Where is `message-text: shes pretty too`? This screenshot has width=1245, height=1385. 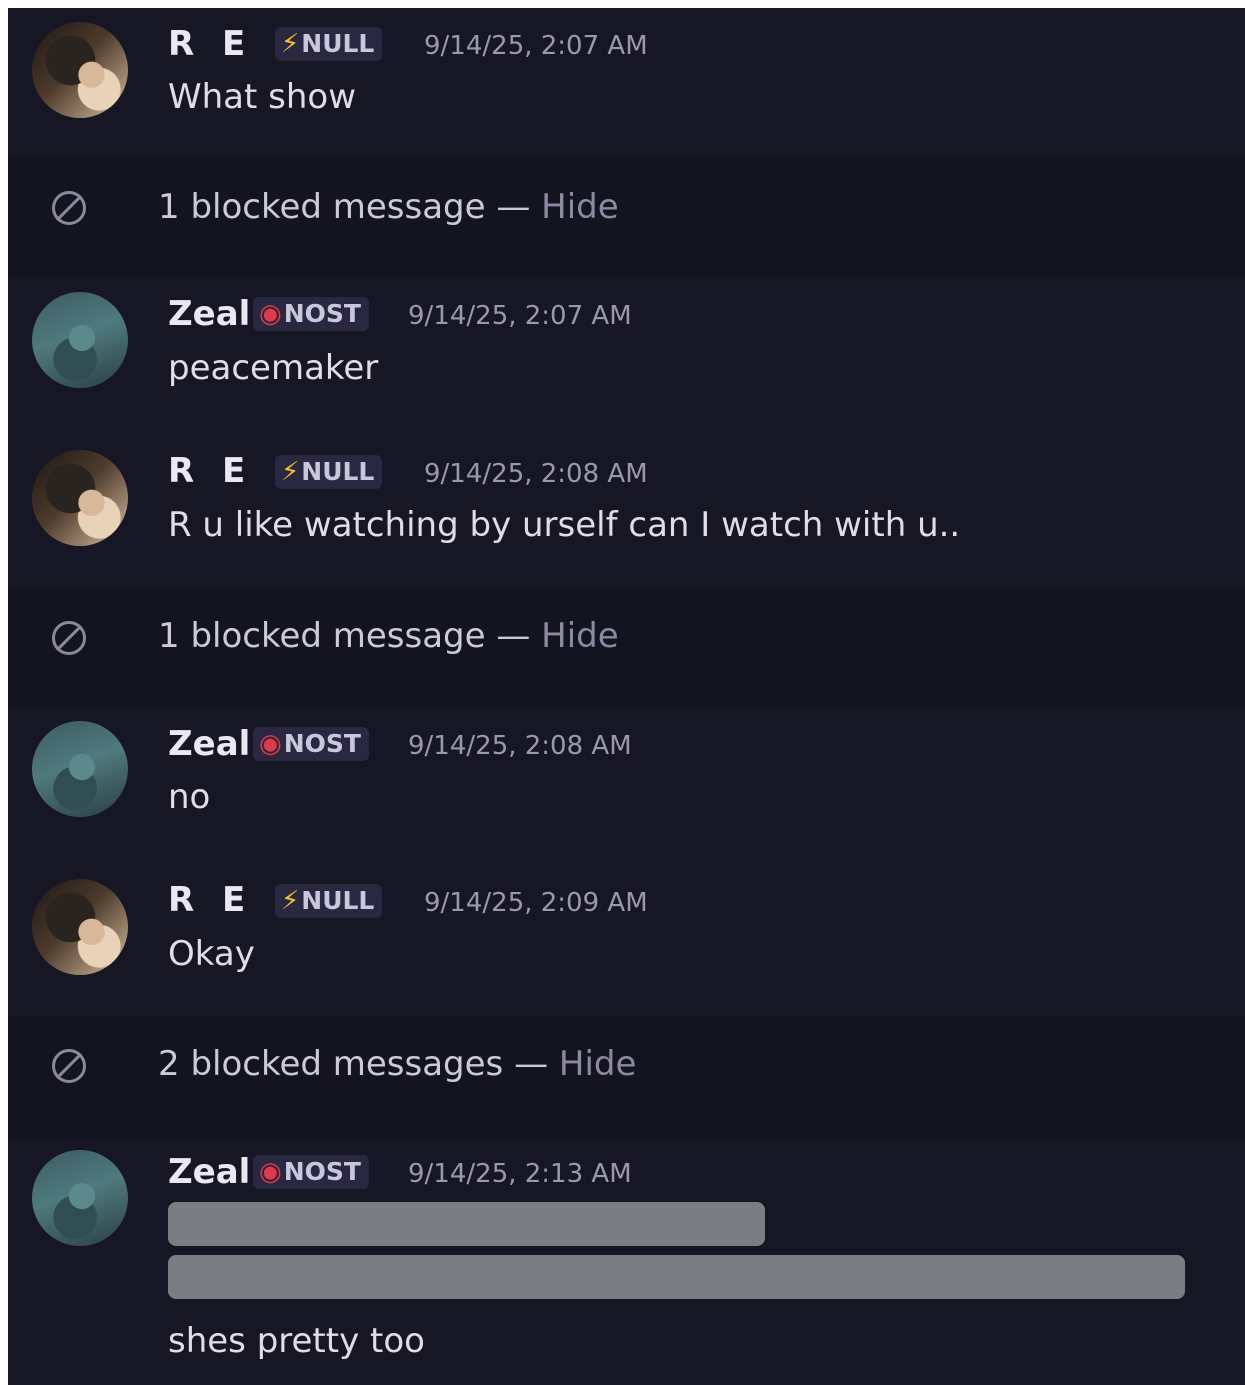 message-text: shes pretty too is located at coordinates (296, 1341).